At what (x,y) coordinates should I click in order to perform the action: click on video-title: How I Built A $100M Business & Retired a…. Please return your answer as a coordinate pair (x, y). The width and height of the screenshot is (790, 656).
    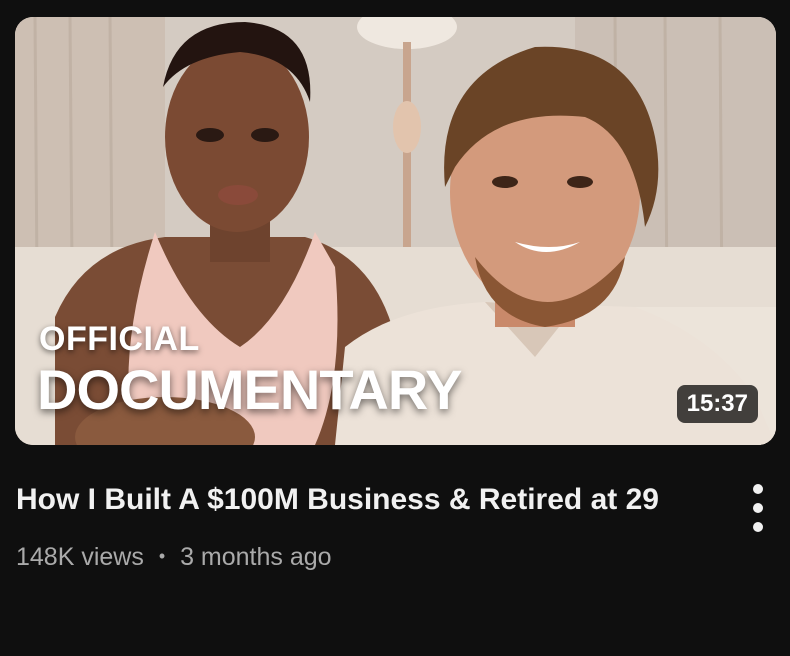
    Looking at the image, I should click on (366, 500).